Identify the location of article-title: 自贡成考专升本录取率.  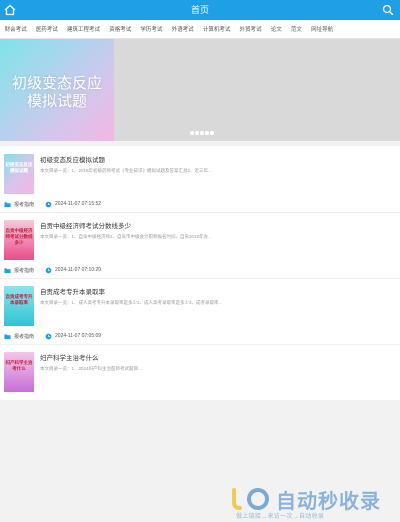
(72, 291).